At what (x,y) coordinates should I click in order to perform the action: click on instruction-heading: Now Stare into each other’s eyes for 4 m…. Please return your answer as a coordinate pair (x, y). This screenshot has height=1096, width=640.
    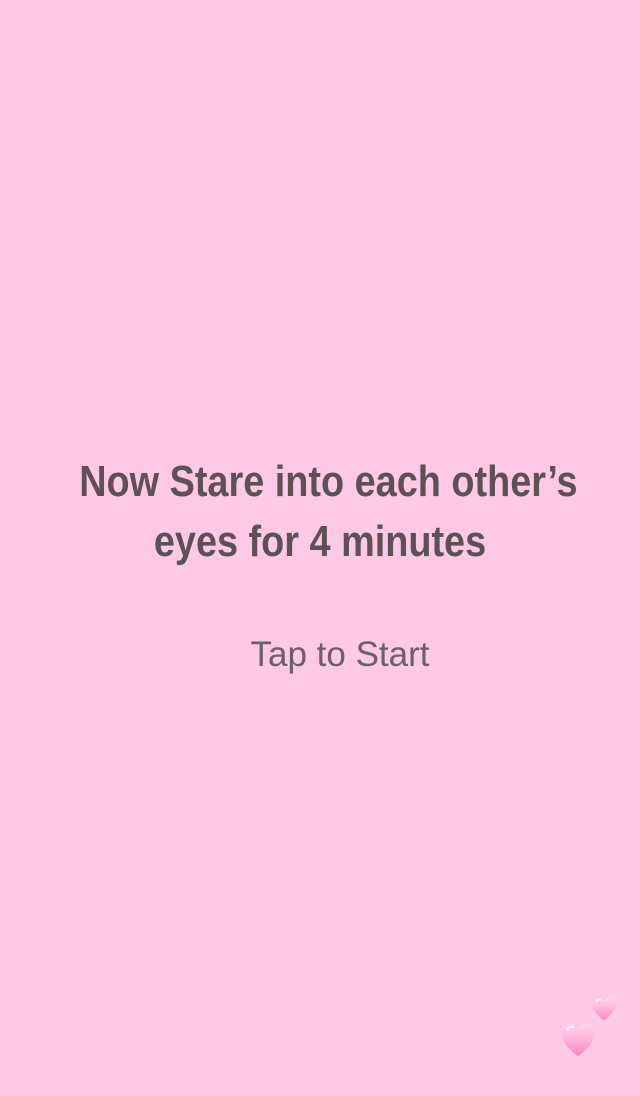
    Looking at the image, I should click on (328, 512).